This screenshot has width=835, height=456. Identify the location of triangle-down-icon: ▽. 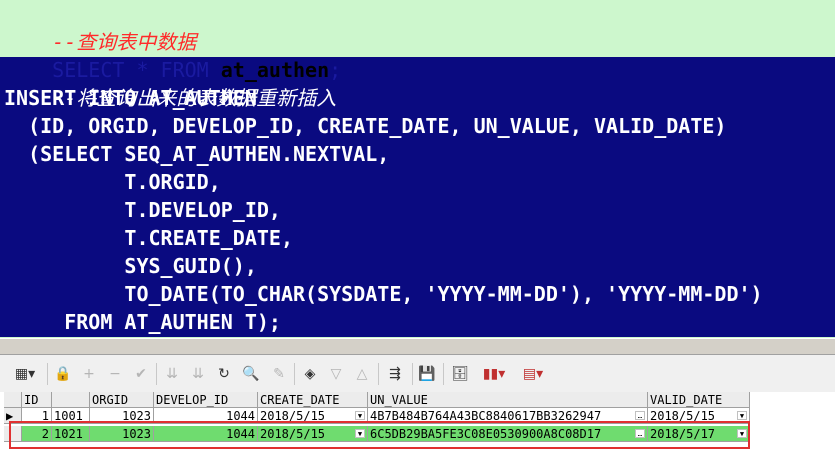
(336, 374).